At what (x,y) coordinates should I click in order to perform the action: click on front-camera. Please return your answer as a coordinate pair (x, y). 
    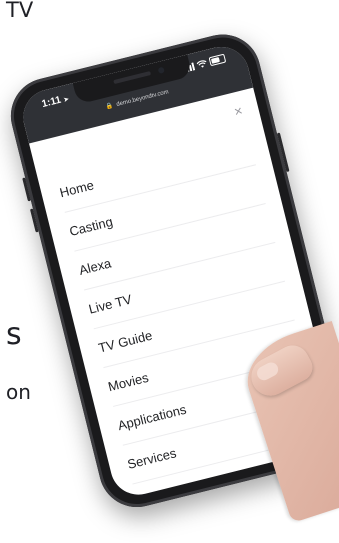
    Looking at the image, I should click on (161, 70).